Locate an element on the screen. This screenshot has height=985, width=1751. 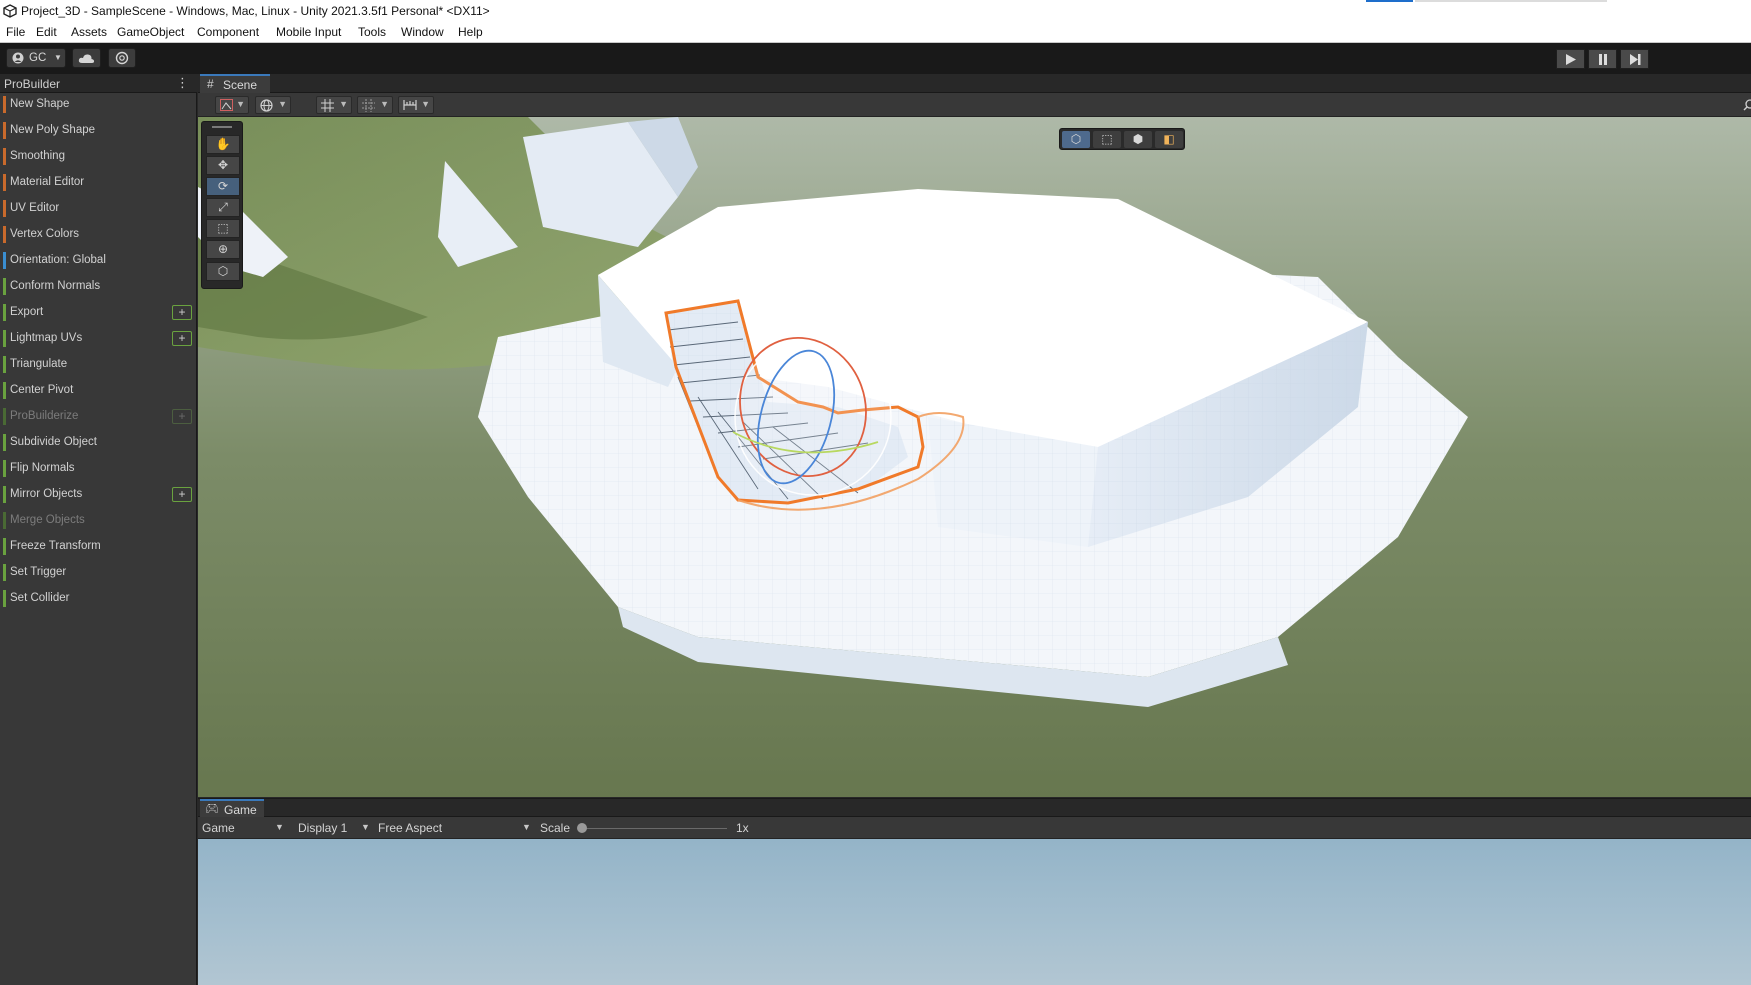
rotate-tool-button: ⟳ is located at coordinates (223, 186).